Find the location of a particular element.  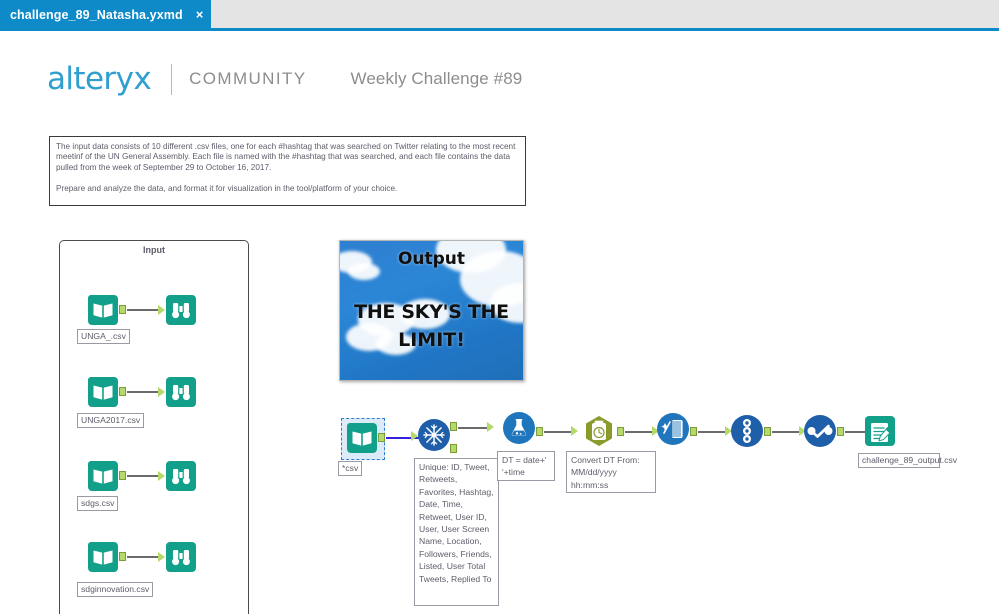

formula-annotation: DT = date+' '+time is located at coordinates (526, 466).